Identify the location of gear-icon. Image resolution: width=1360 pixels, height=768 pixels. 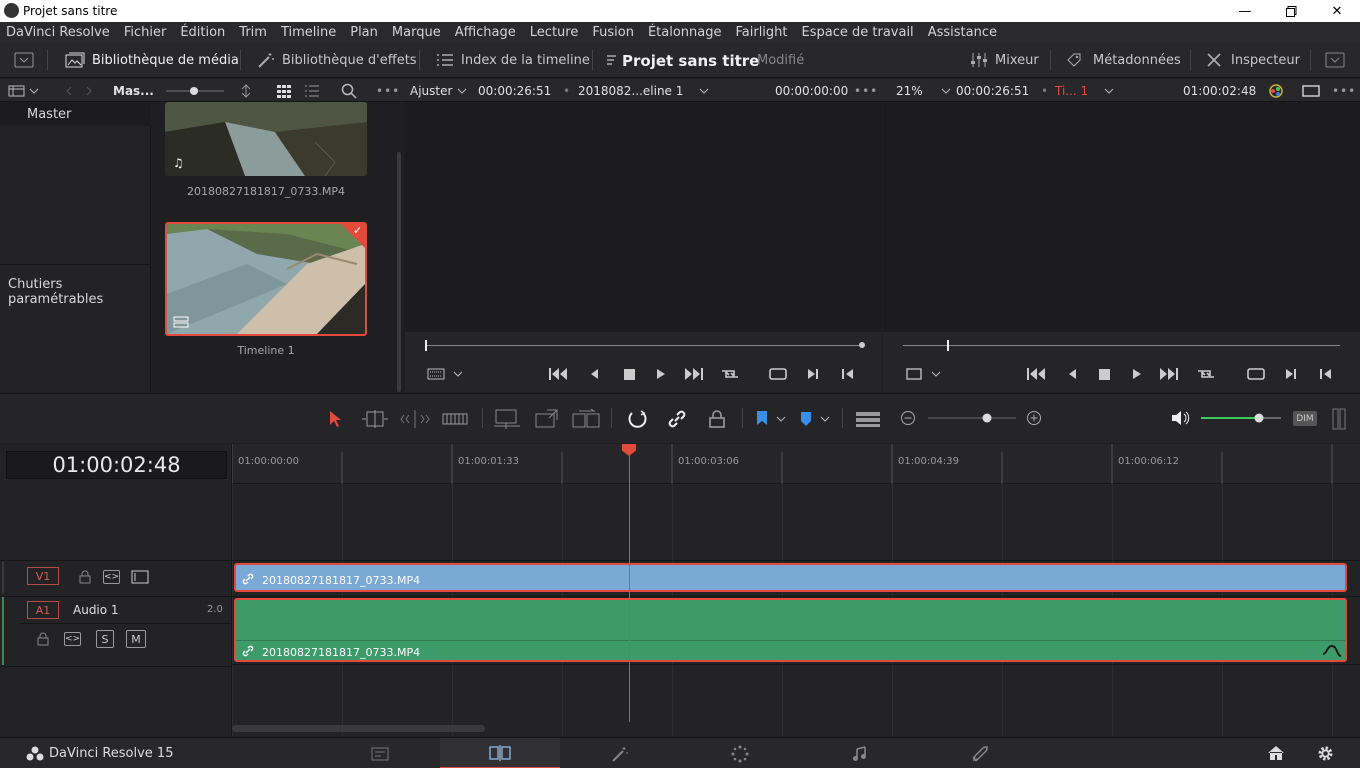
(1325, 753).